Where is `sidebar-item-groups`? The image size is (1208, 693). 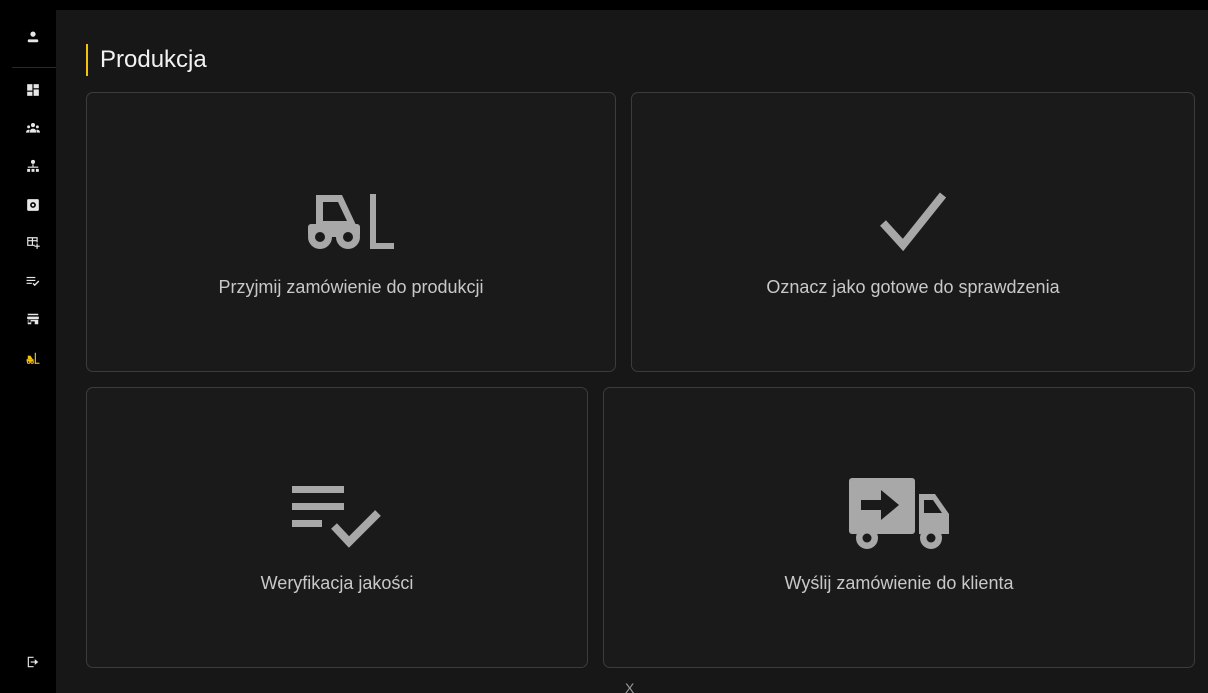
sidebar-item-groups is located at coordinates (33, 128).